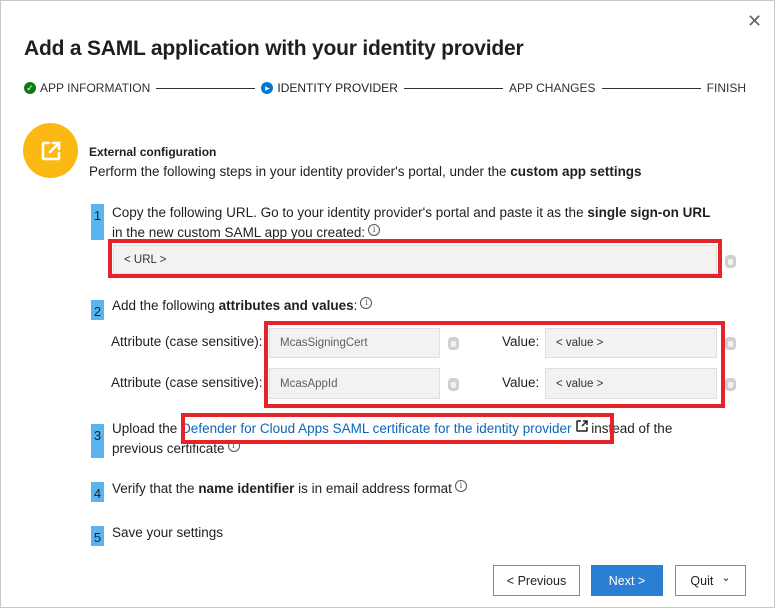 Image resolution: width=775 pixels, height=608 pixels. Describe the element at coordinates (155, 488) in the screenshot. I see `step-text: Verify that the` at that location.